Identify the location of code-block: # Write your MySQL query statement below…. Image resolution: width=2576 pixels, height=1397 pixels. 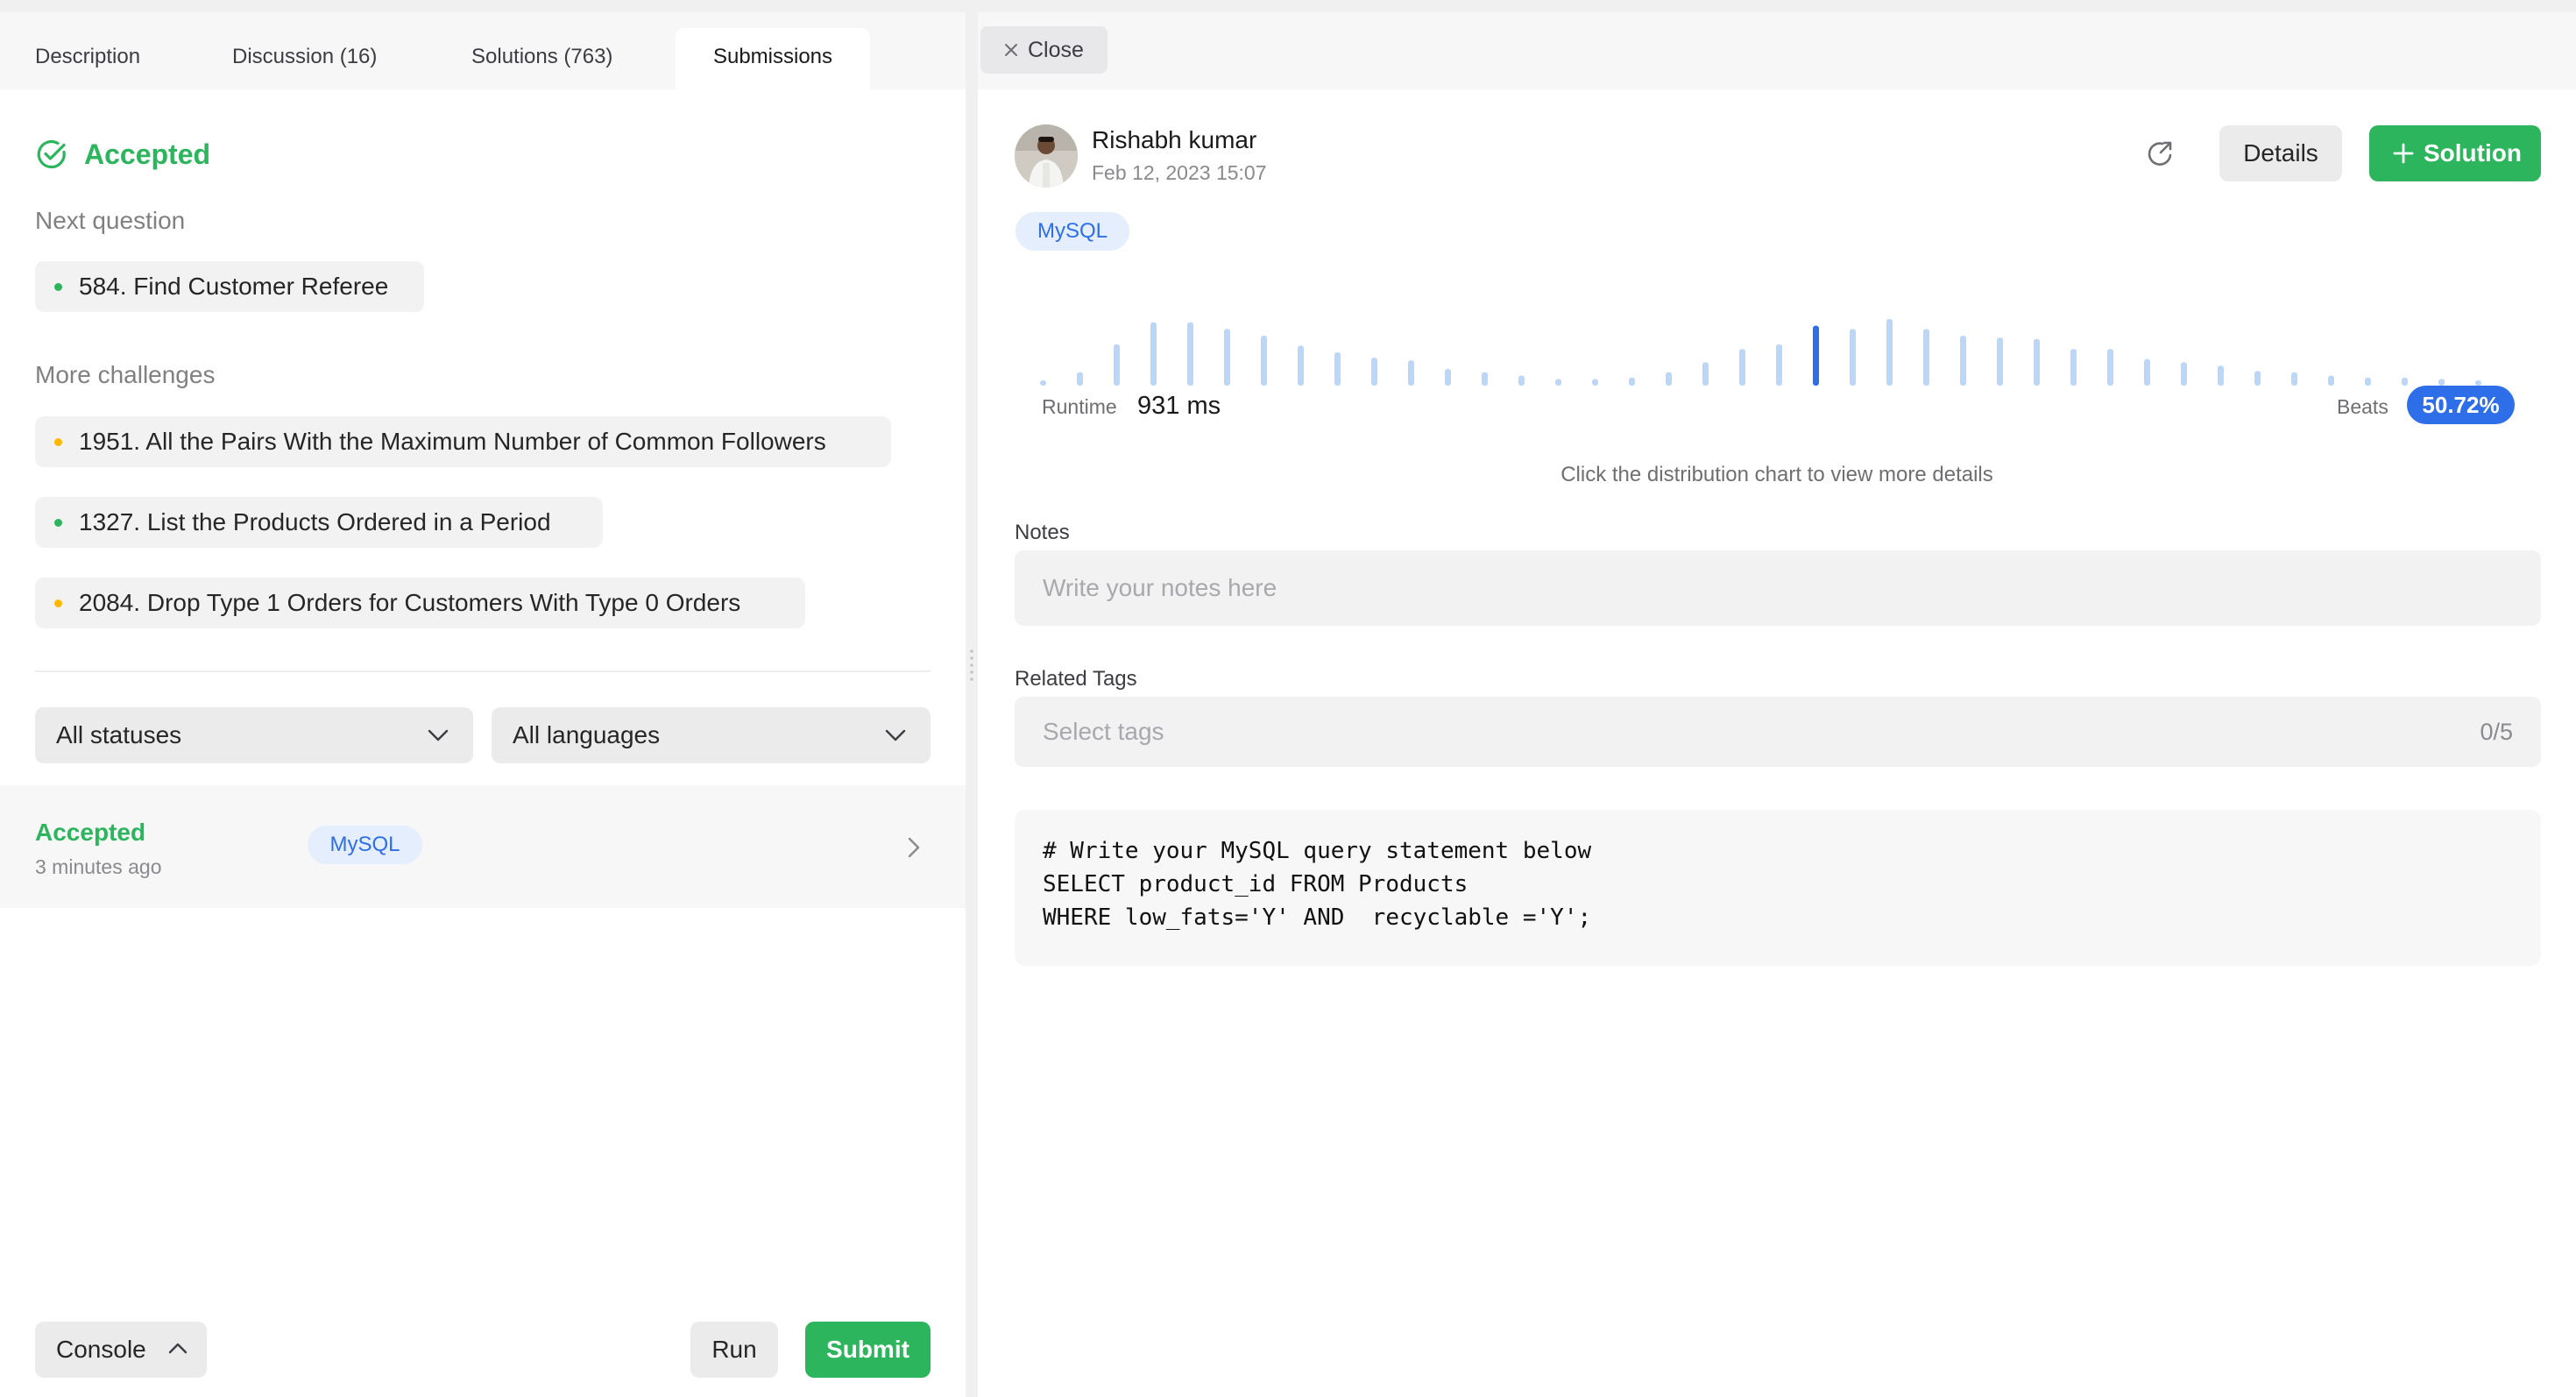
(1778, 888).